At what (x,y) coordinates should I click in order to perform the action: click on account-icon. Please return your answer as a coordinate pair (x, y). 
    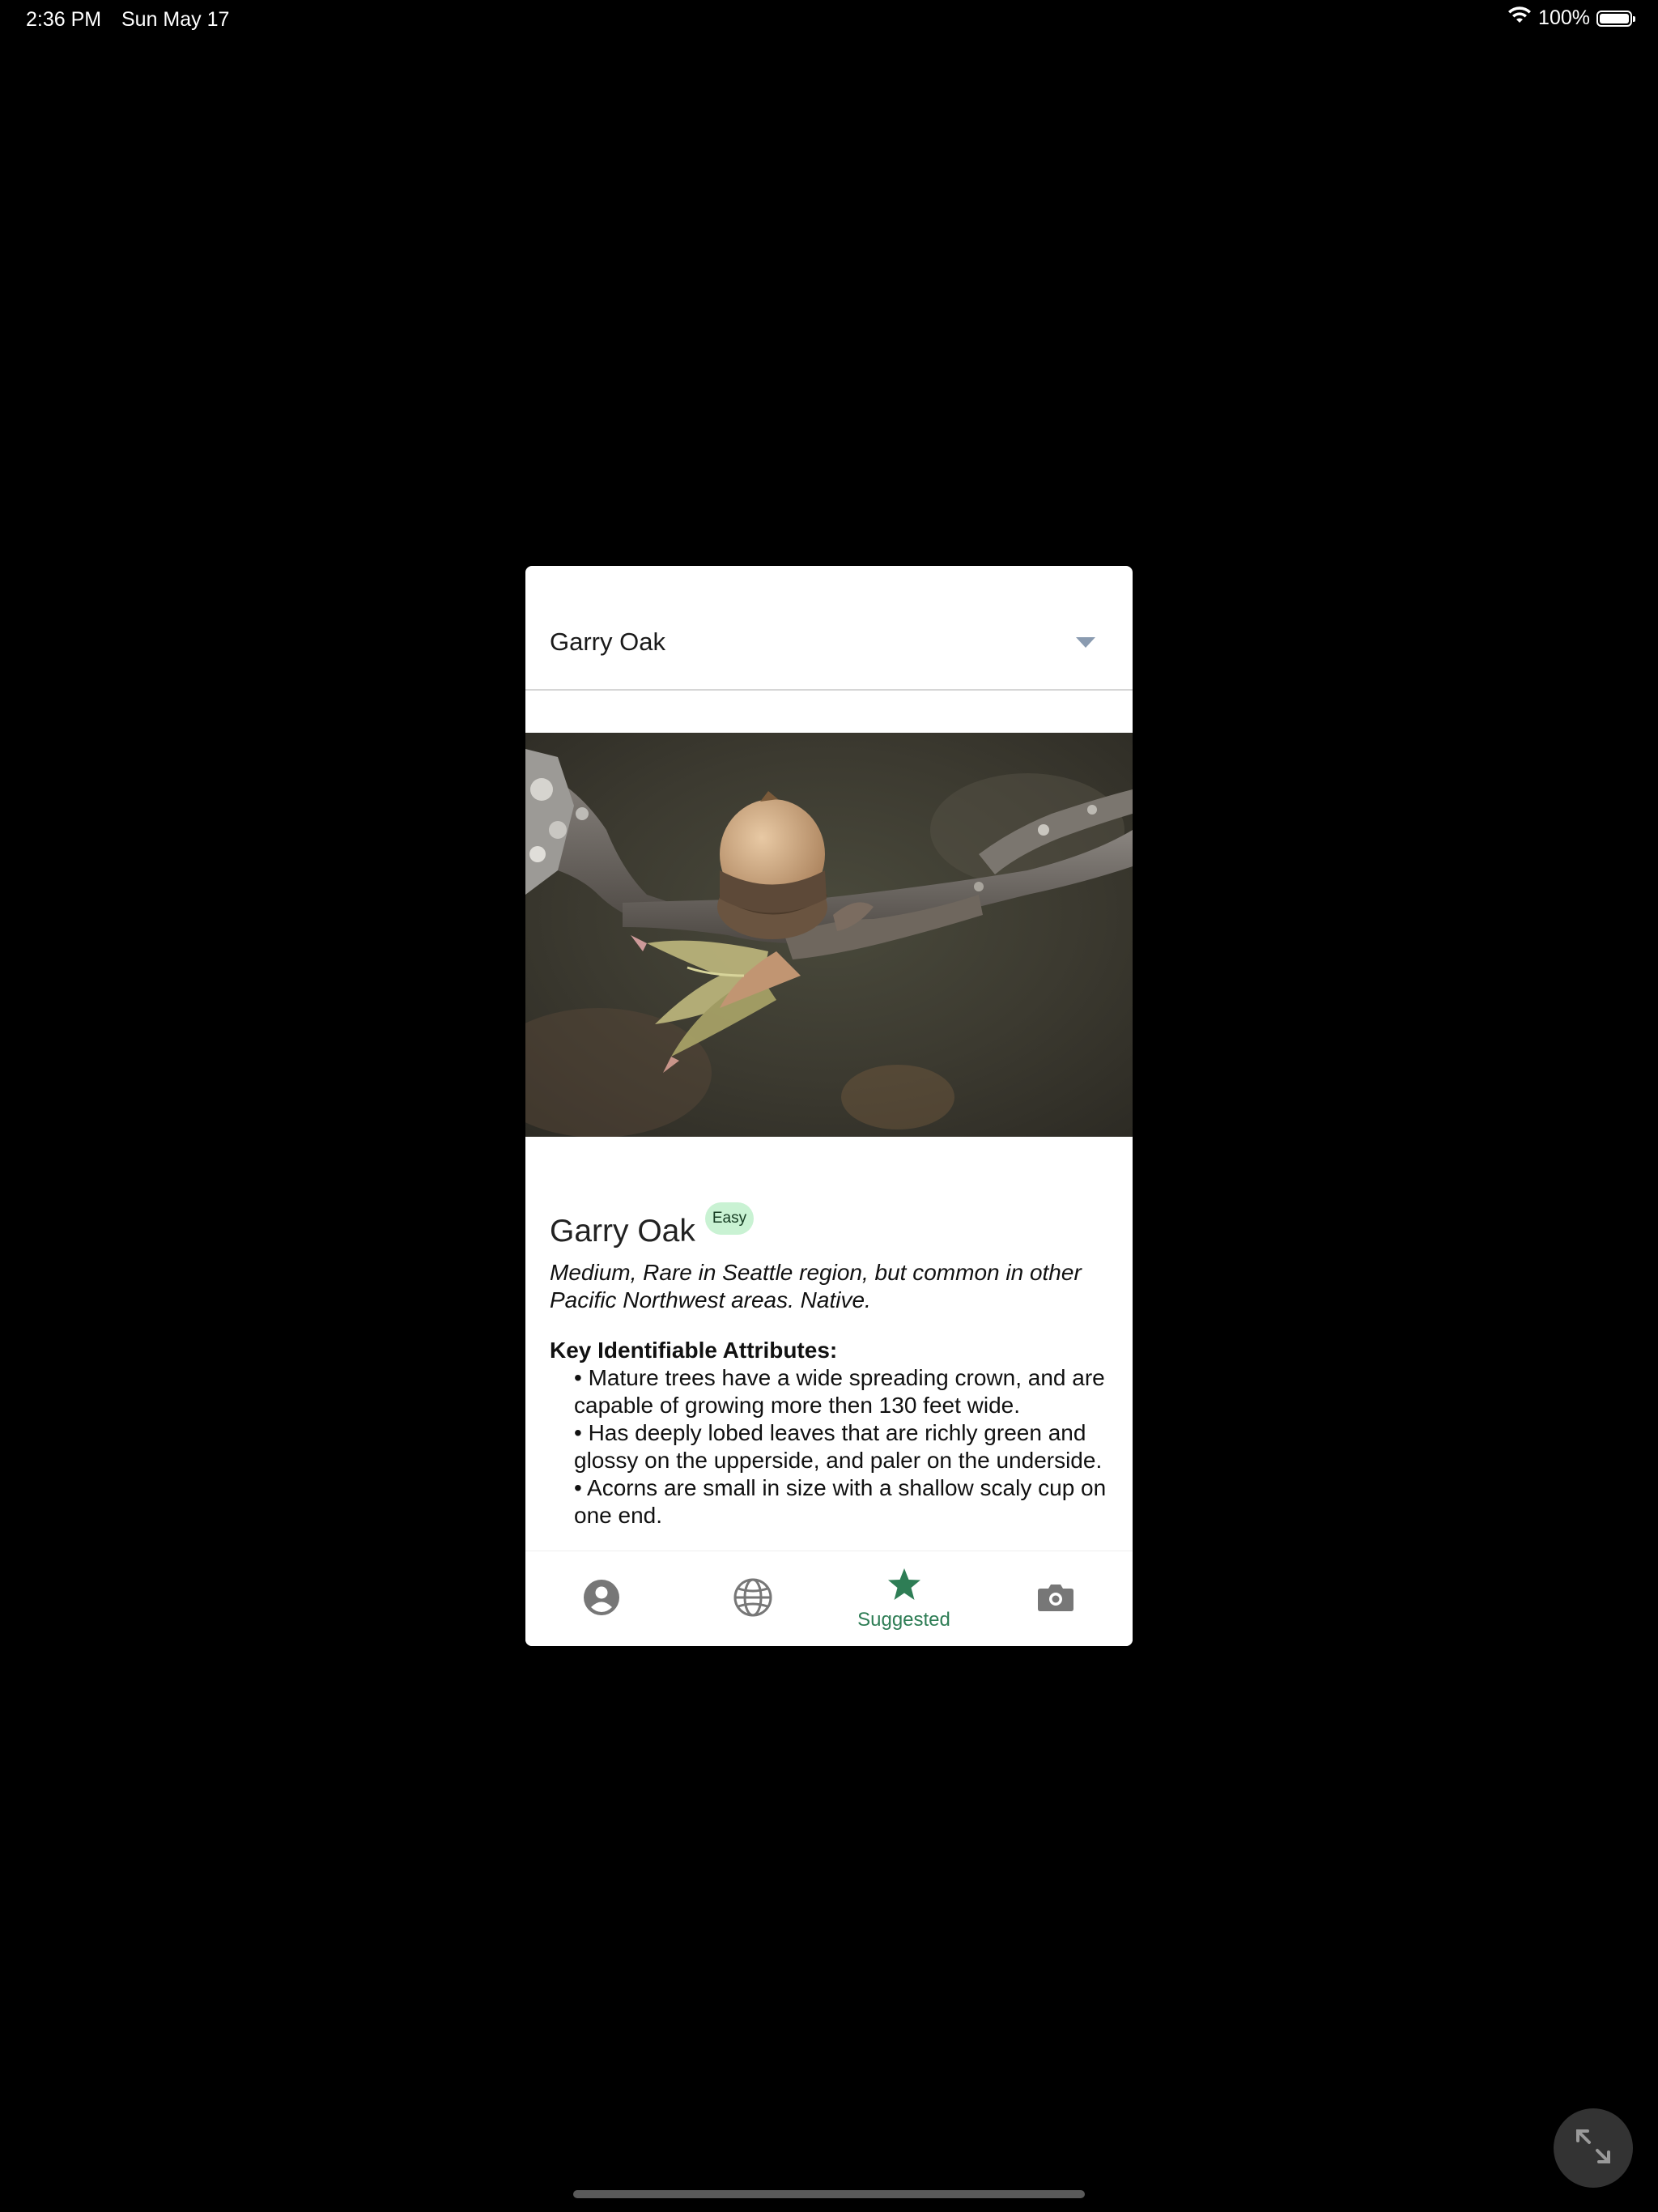
    Looking at the image, I should click on (601, 1599).